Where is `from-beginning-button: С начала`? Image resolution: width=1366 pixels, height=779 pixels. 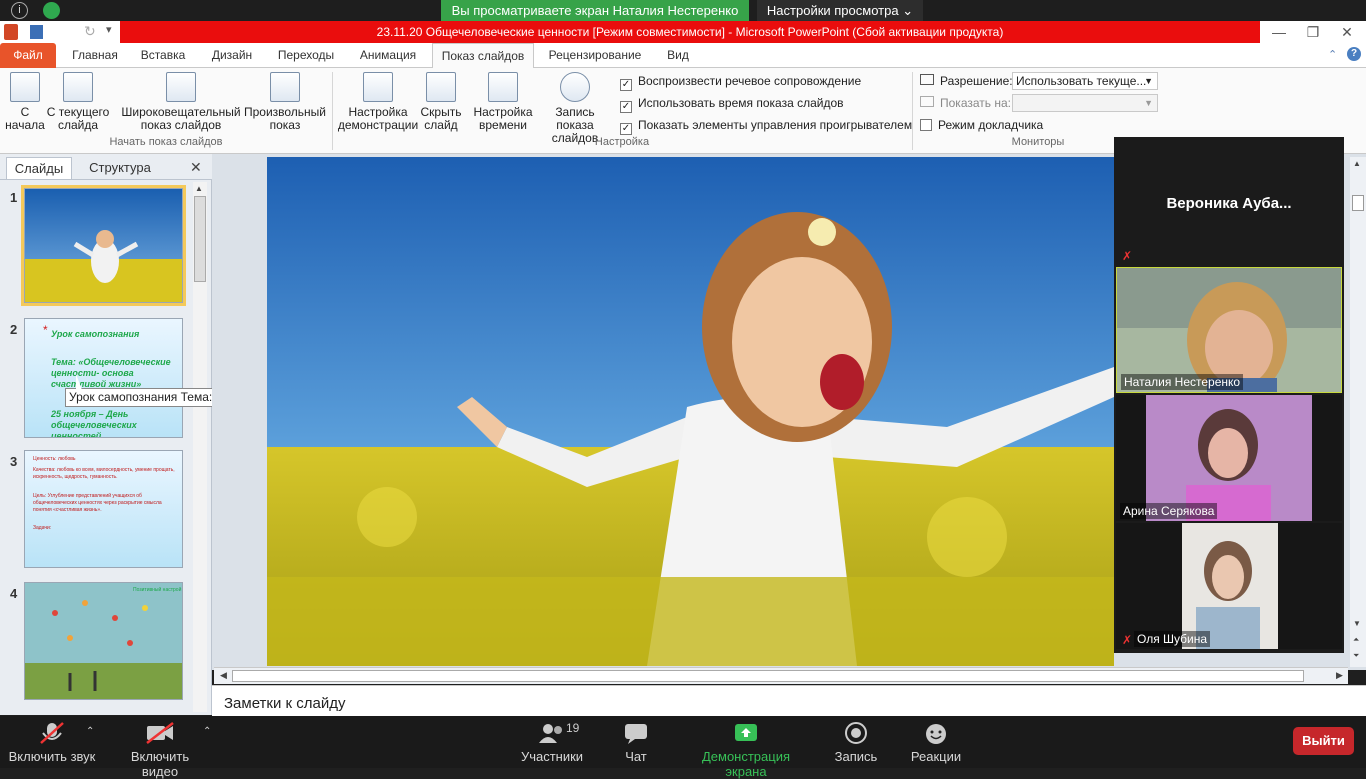
from-beginning-button: С начала is located at coordinates (25, 102).